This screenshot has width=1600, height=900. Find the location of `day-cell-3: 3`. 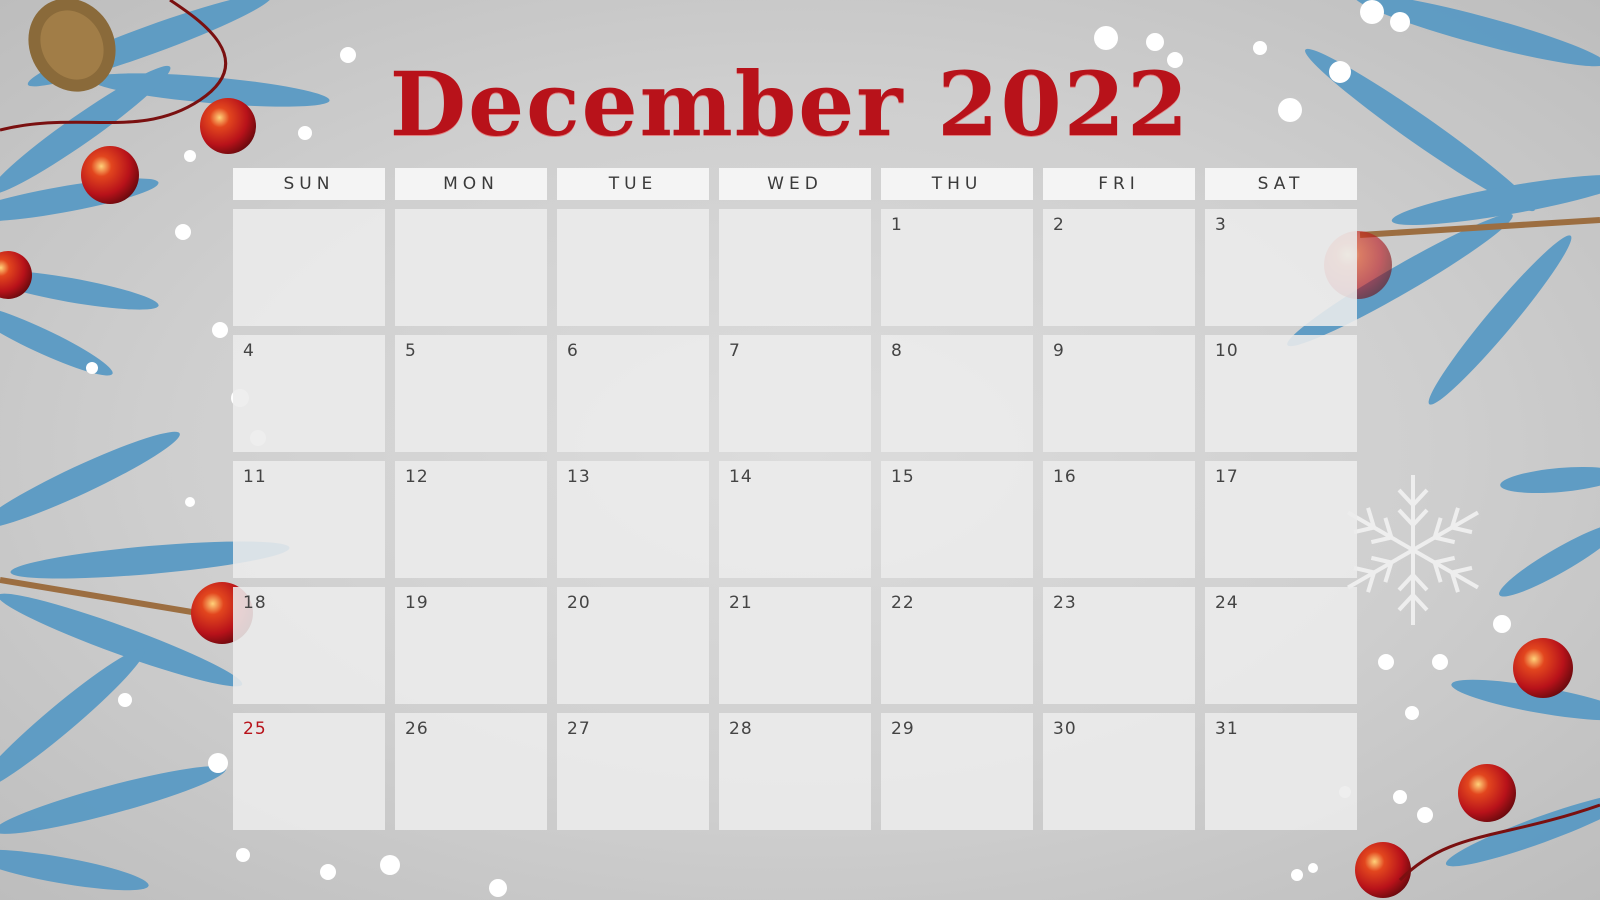

day-cell-3: 3 is located at coordinates (1281, 267).